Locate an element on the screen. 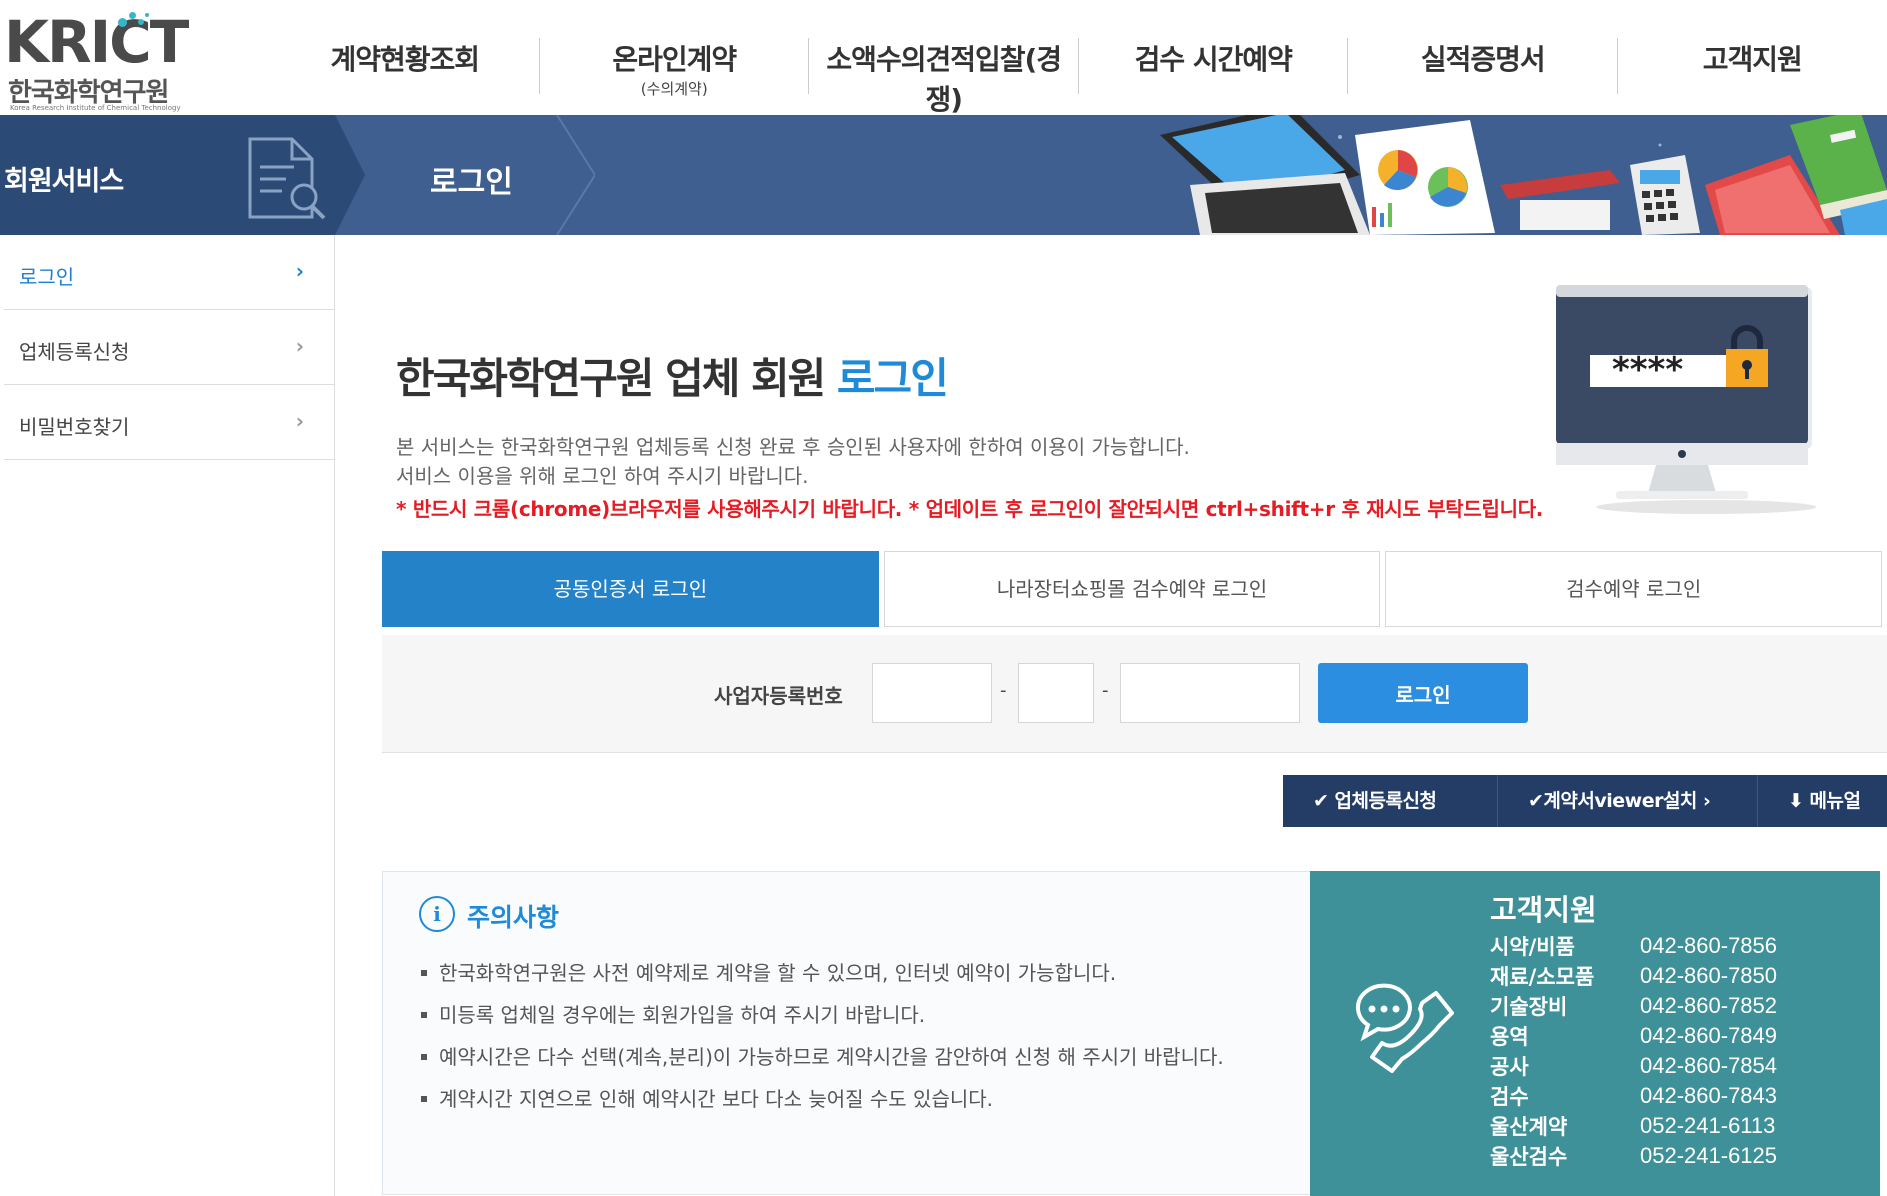  contact-phone: 052-241-6113 is located at coordinates (1708, 1126).